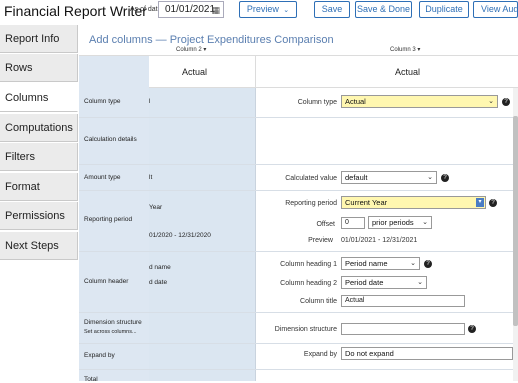 This screenshot has height=383, width=518. Describe the element at coordinates (317, 102) in the screenshot. I see `column-type-label: Column type` at that location.